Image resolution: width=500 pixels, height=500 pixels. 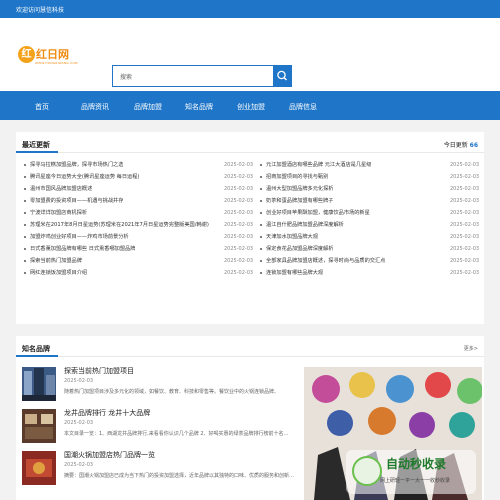 I want to click on article-date: 2025-02-03, so click(x=79, y=465).